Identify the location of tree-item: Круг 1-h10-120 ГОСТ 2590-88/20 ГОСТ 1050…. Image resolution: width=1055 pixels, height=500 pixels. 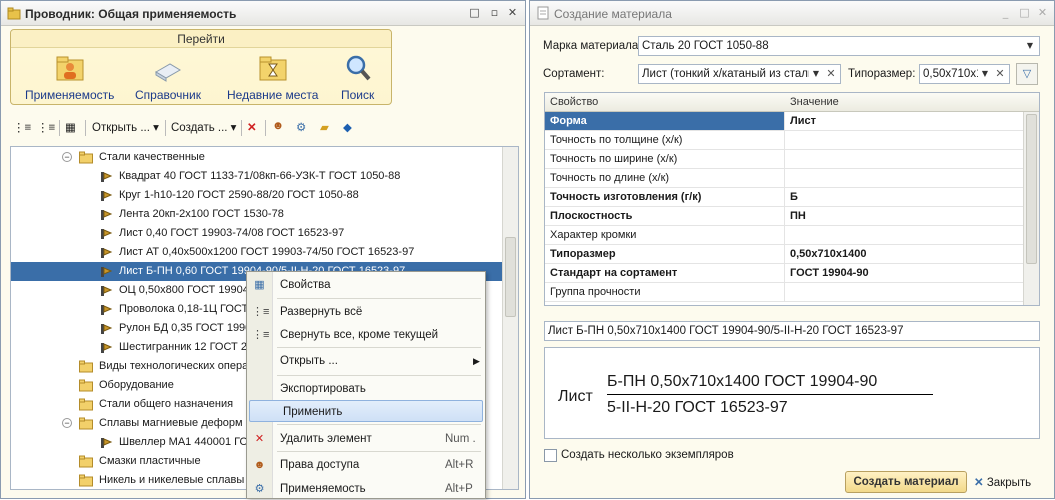
(256, 195).